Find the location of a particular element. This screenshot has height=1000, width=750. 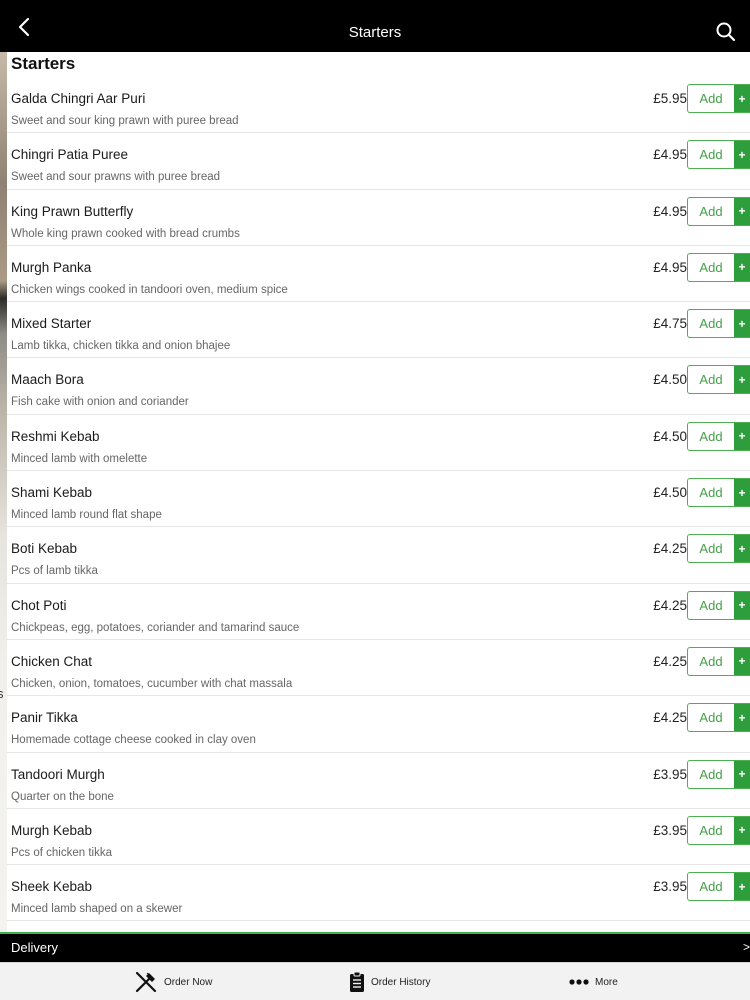

search-icon is located at coordinates (726, 32).